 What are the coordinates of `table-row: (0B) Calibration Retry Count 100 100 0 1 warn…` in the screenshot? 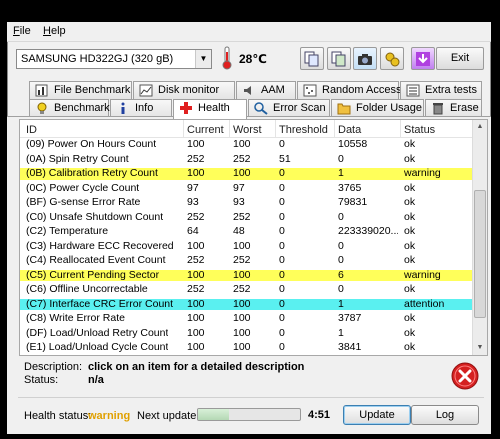 It's located at (246, 174).